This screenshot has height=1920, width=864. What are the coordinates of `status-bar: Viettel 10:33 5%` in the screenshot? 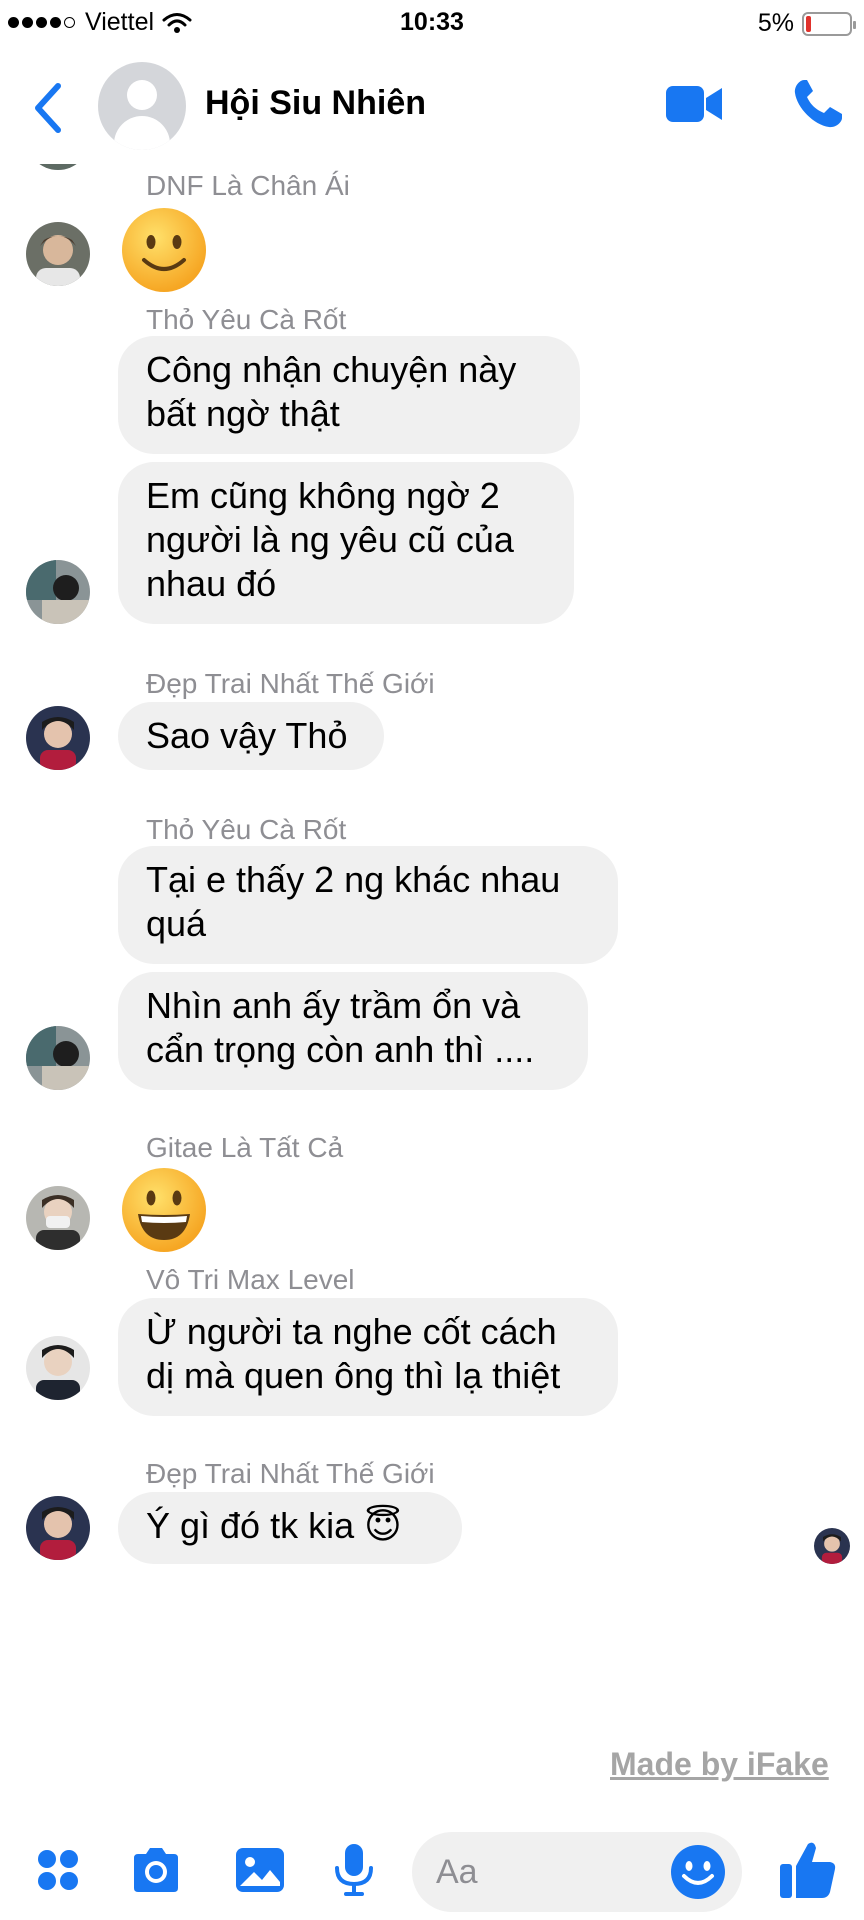 It's located at (432, 23).